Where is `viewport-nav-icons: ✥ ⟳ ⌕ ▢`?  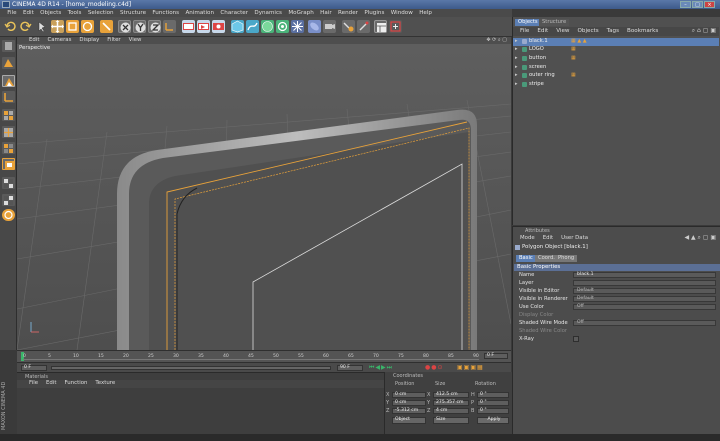
viewport-nav-icons: ✥ ⟳ ⌕ ▢ is located at coordinates (496, 40).